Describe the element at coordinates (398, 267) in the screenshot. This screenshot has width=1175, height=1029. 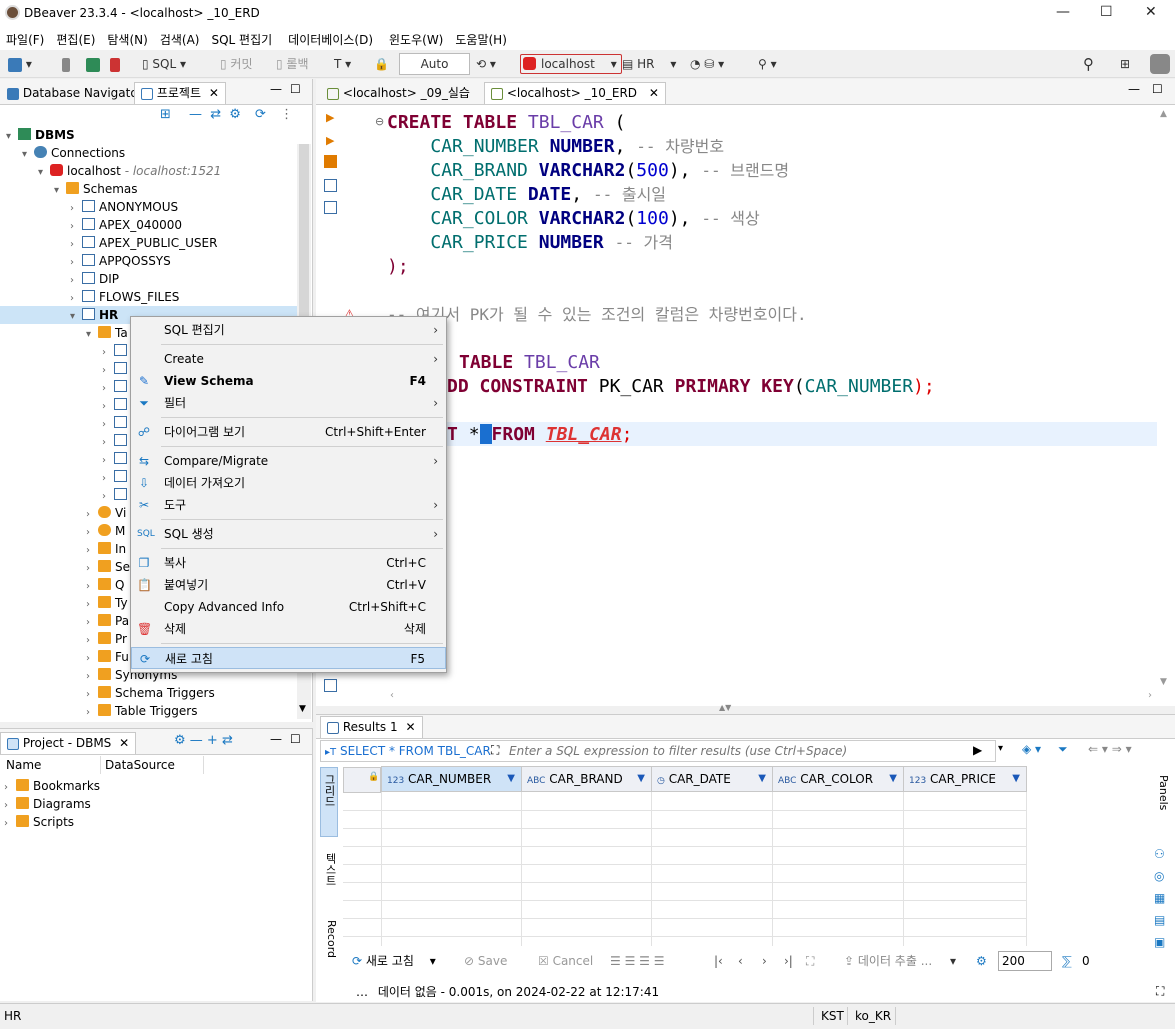
I see `code-line: );` at that location.